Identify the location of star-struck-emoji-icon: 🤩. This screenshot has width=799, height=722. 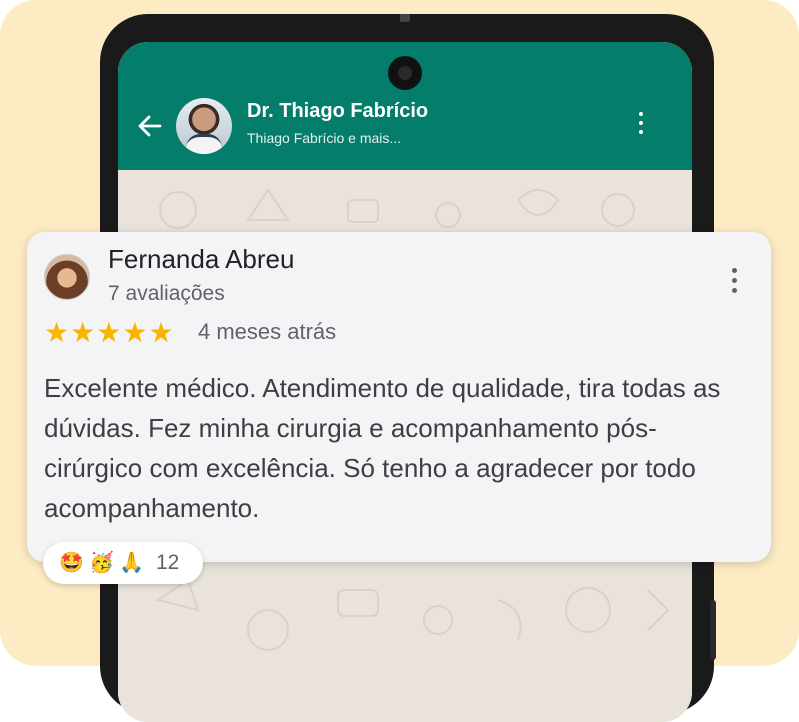
(71, 563).